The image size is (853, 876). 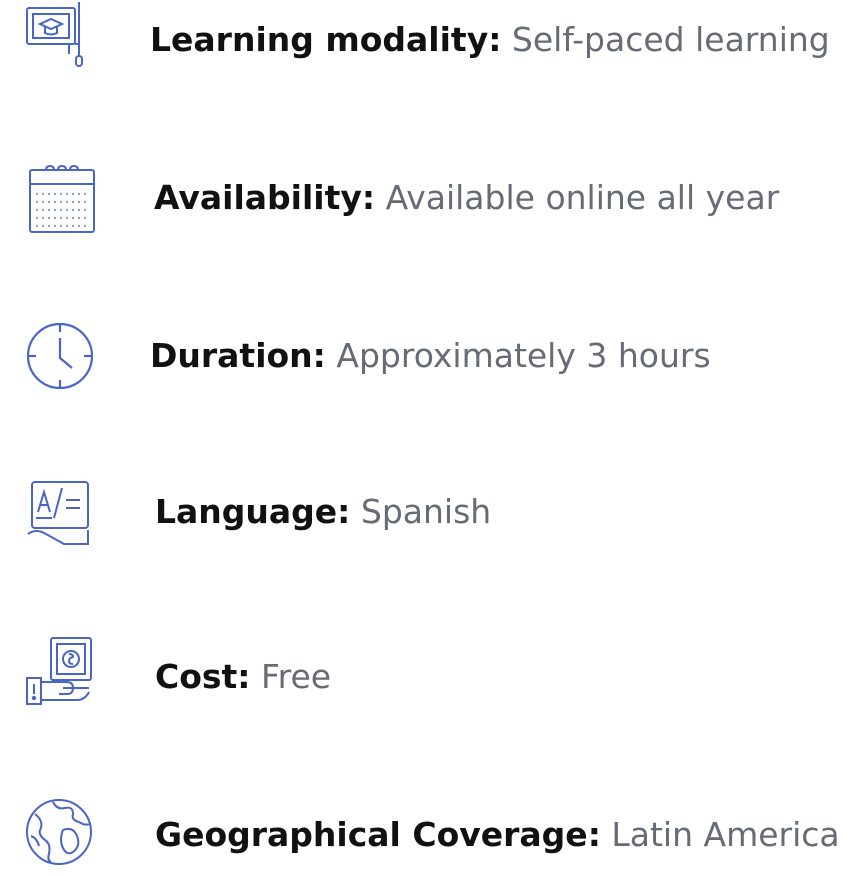 I want to click on item-label: Cost:, so click(x=203, y=676).